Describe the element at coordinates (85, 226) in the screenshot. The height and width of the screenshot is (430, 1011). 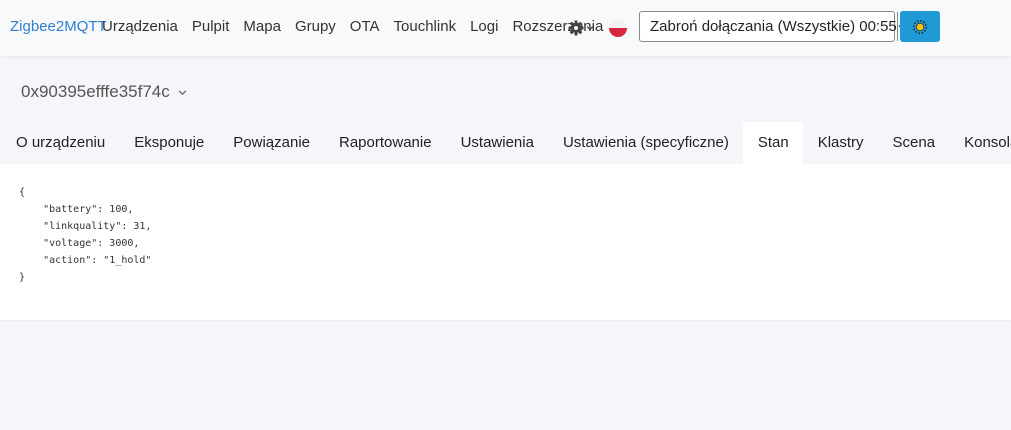
I see `json-line-linkquality: "linkquality": 31,` at that location.